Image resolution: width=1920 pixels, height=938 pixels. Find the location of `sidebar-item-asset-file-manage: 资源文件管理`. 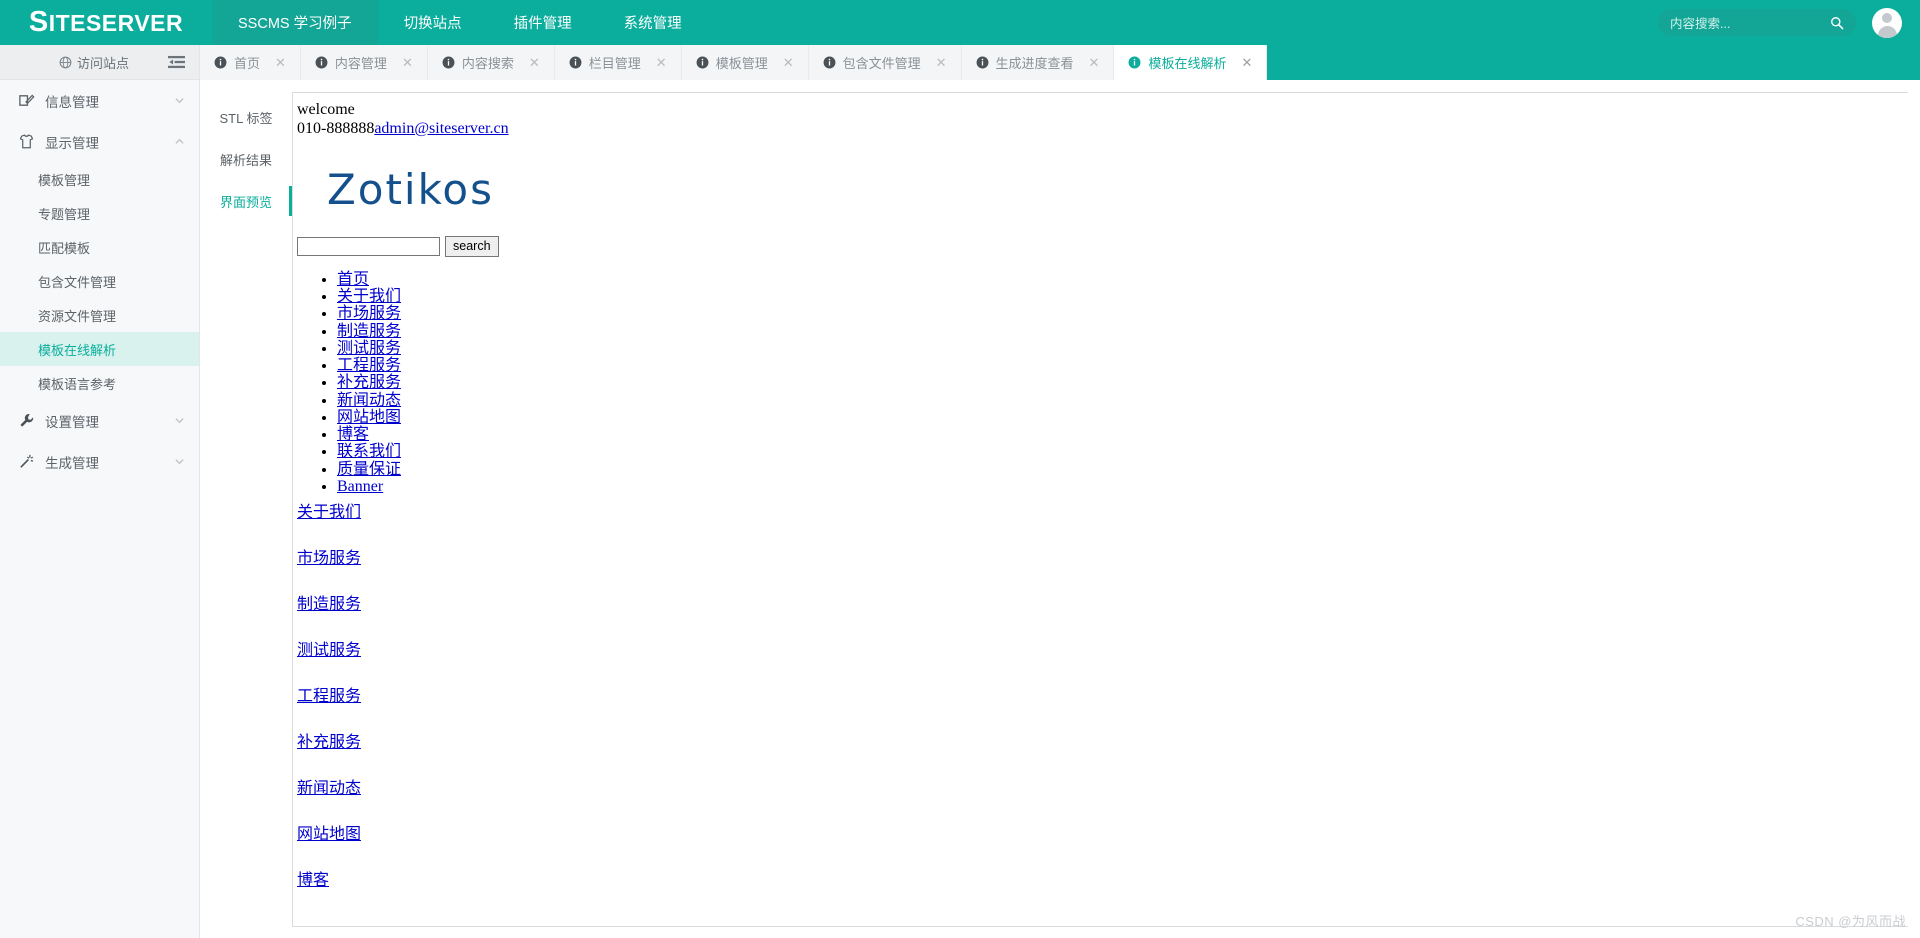

sidebar-item-asset-file-manage: 资源文件管理 is located at coordinates (99, 315).